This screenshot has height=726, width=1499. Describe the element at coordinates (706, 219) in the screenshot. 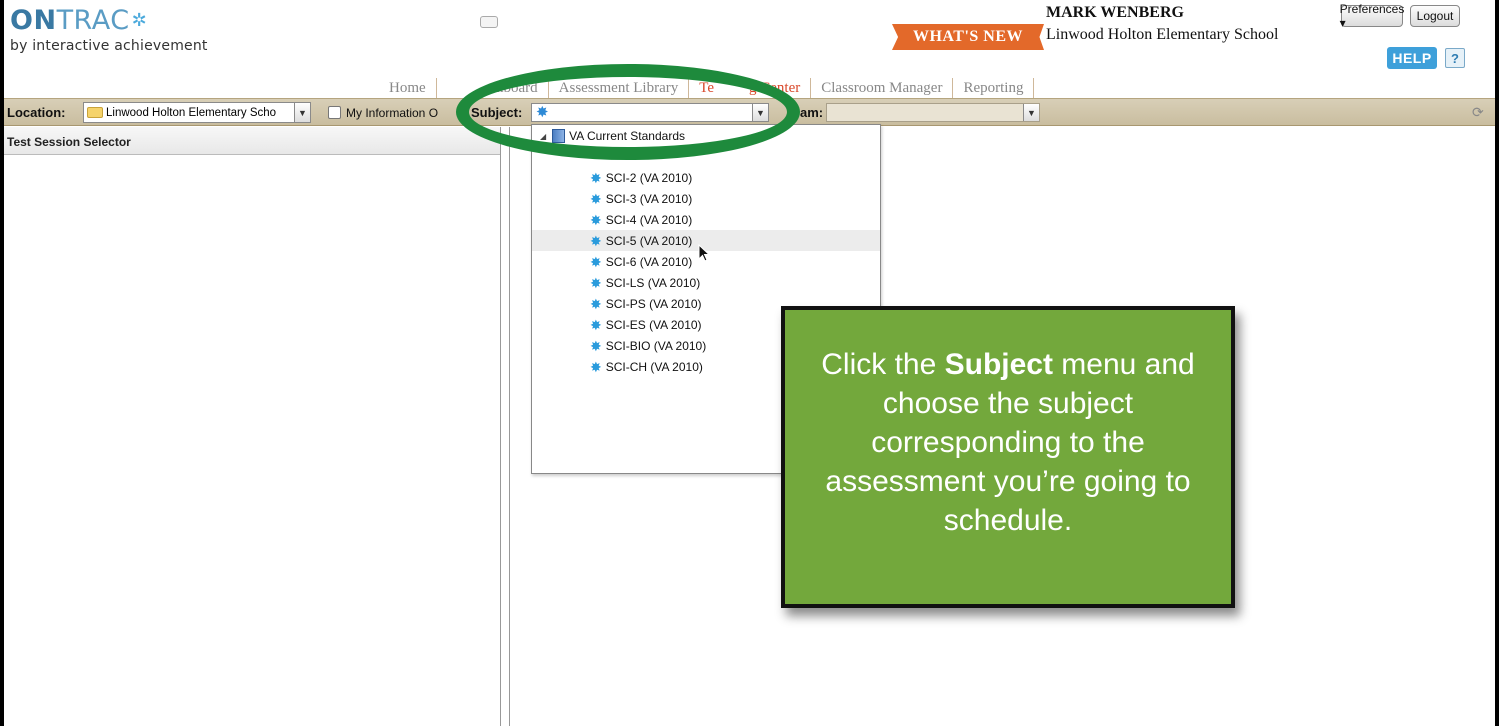

I see `subject-option: ✸ SCI-4 (VA 2010)` at that location.